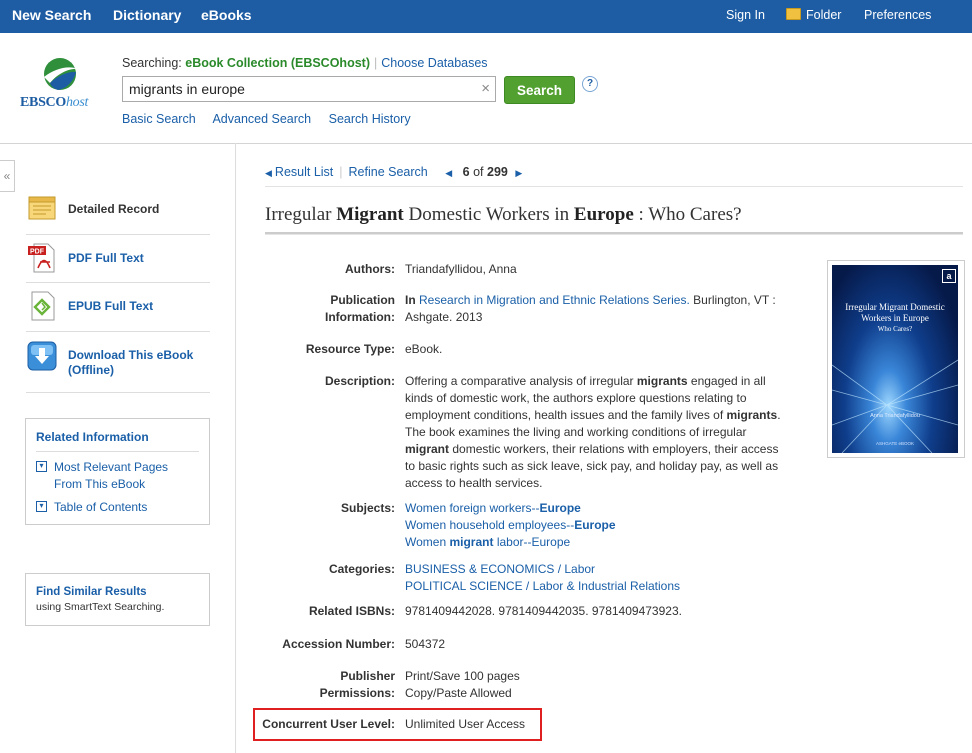  What do you see at coordinates (510, 508) in the screenshot?
I see `subject-link: Women foreign workers--Europe` at bounding box center [510, 508].